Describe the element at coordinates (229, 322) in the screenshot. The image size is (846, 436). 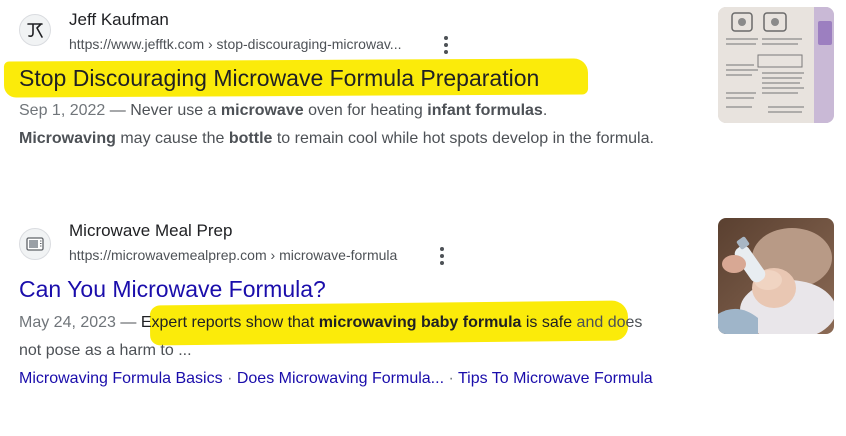
I see `snippet-text: Expert reports show that` at that location.